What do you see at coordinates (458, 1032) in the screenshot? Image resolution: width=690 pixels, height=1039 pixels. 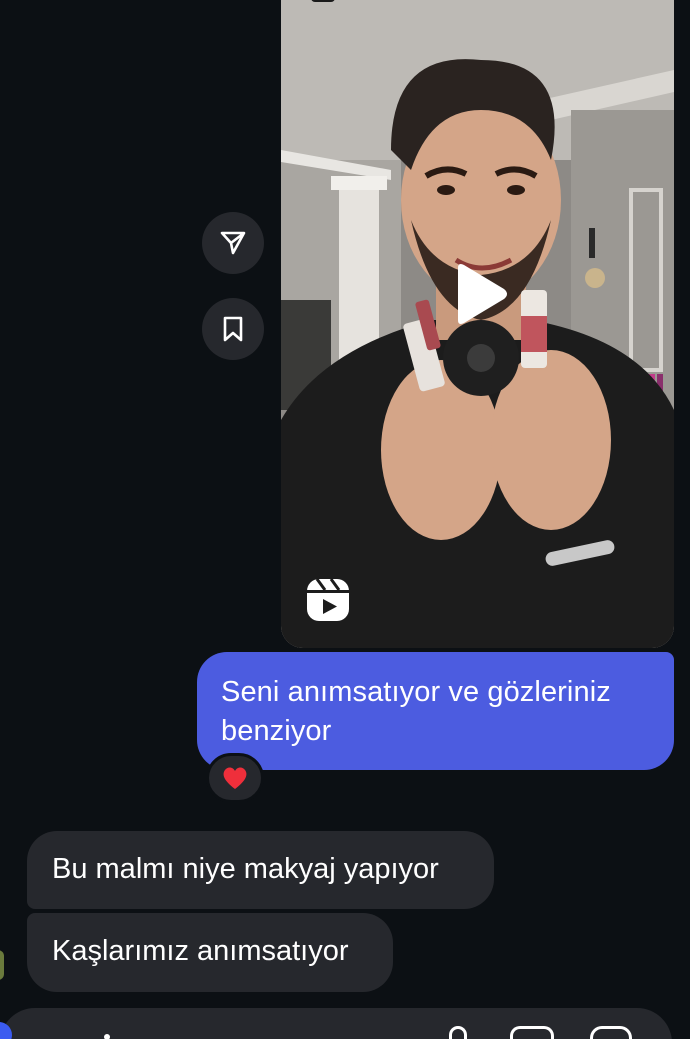 I see `microphone-icon` at bounding box center [458, 1032].